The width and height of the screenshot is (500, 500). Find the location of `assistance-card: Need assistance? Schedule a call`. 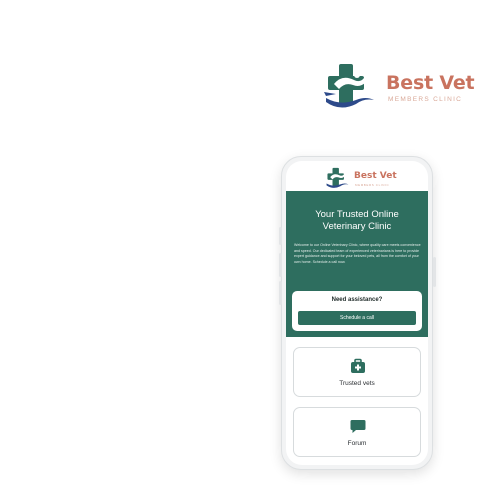

assistance-card: Need assistance? Schedule a call is located at coordinates (357, 311).